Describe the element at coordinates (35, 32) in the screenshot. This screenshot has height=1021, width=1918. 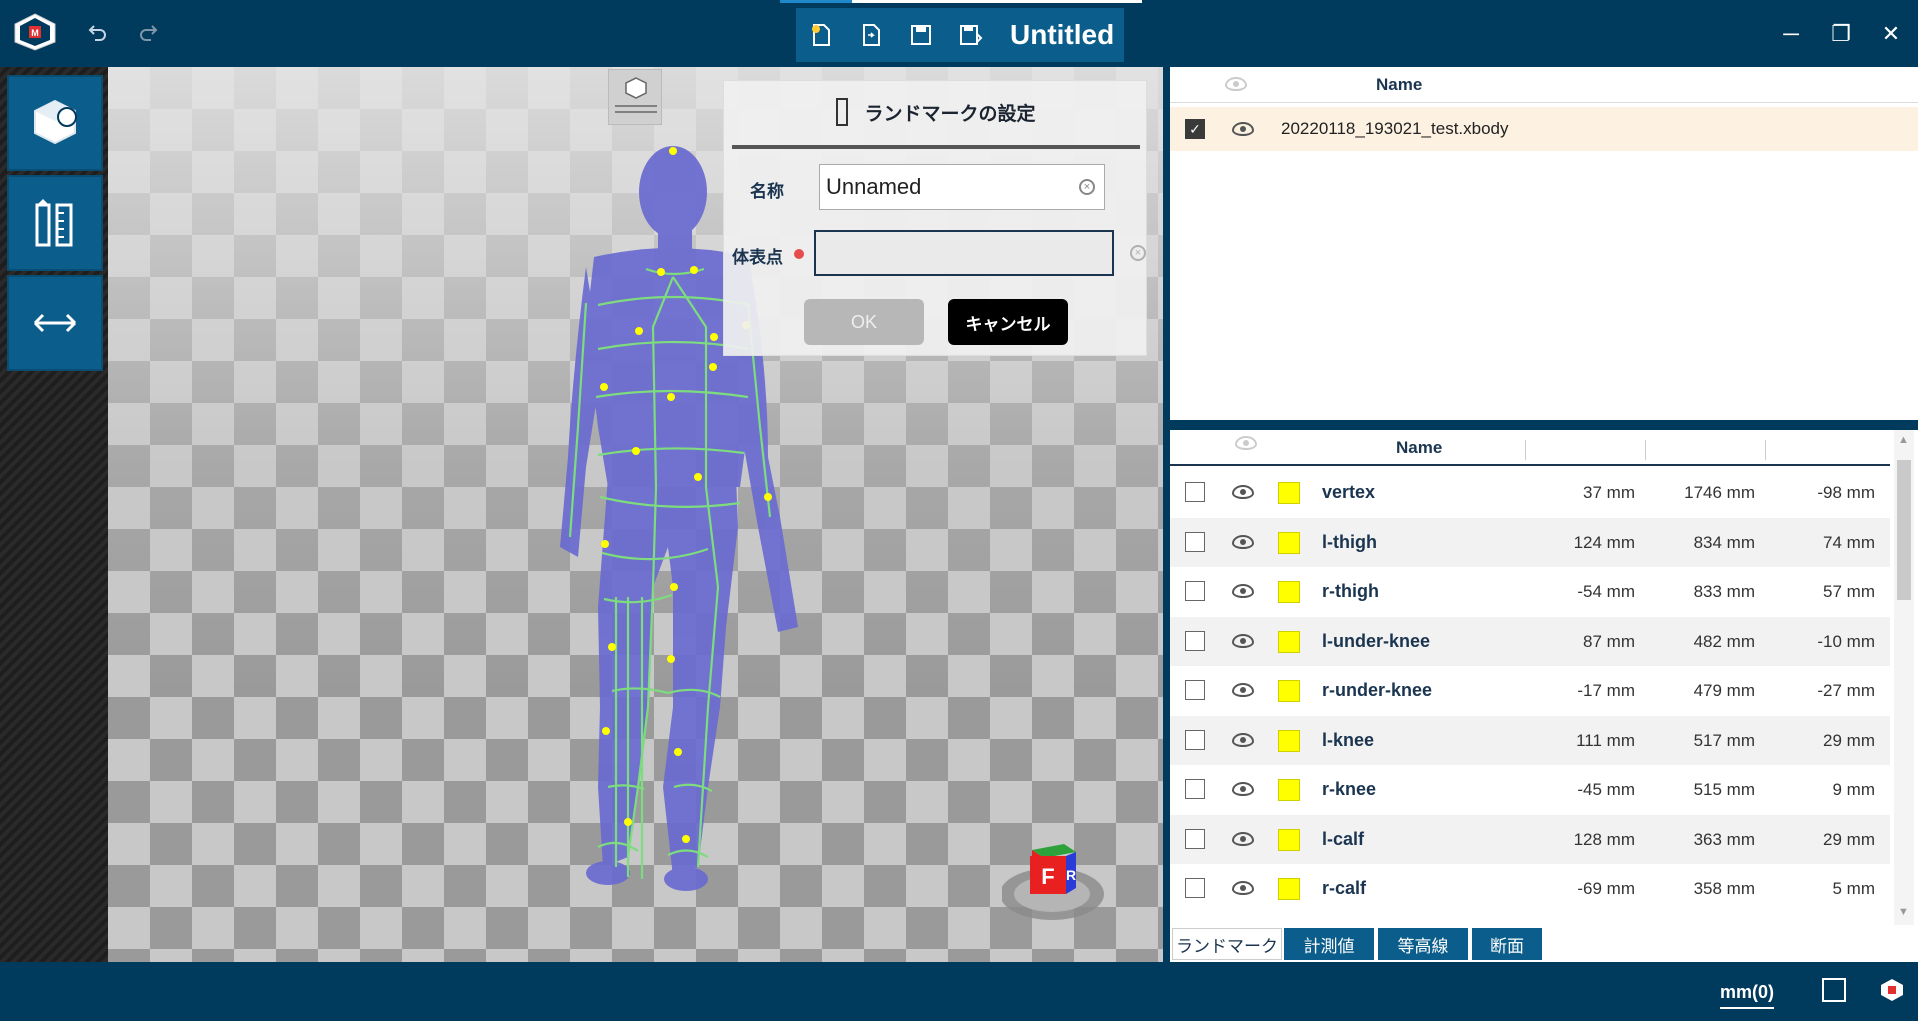
I see `app-logo-icon: M` at that location.